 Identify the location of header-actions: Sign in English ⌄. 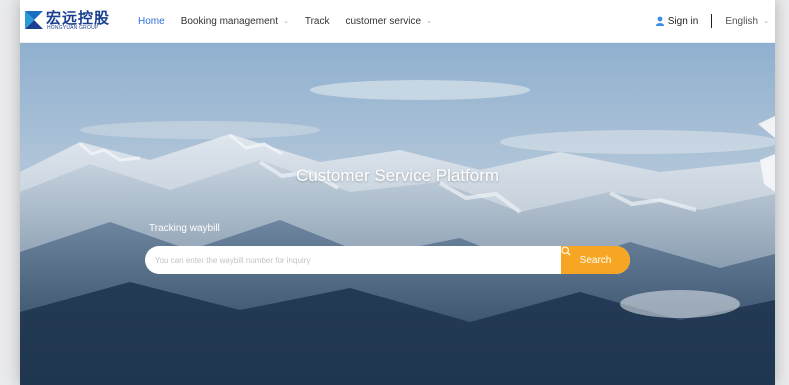
(712, 21).